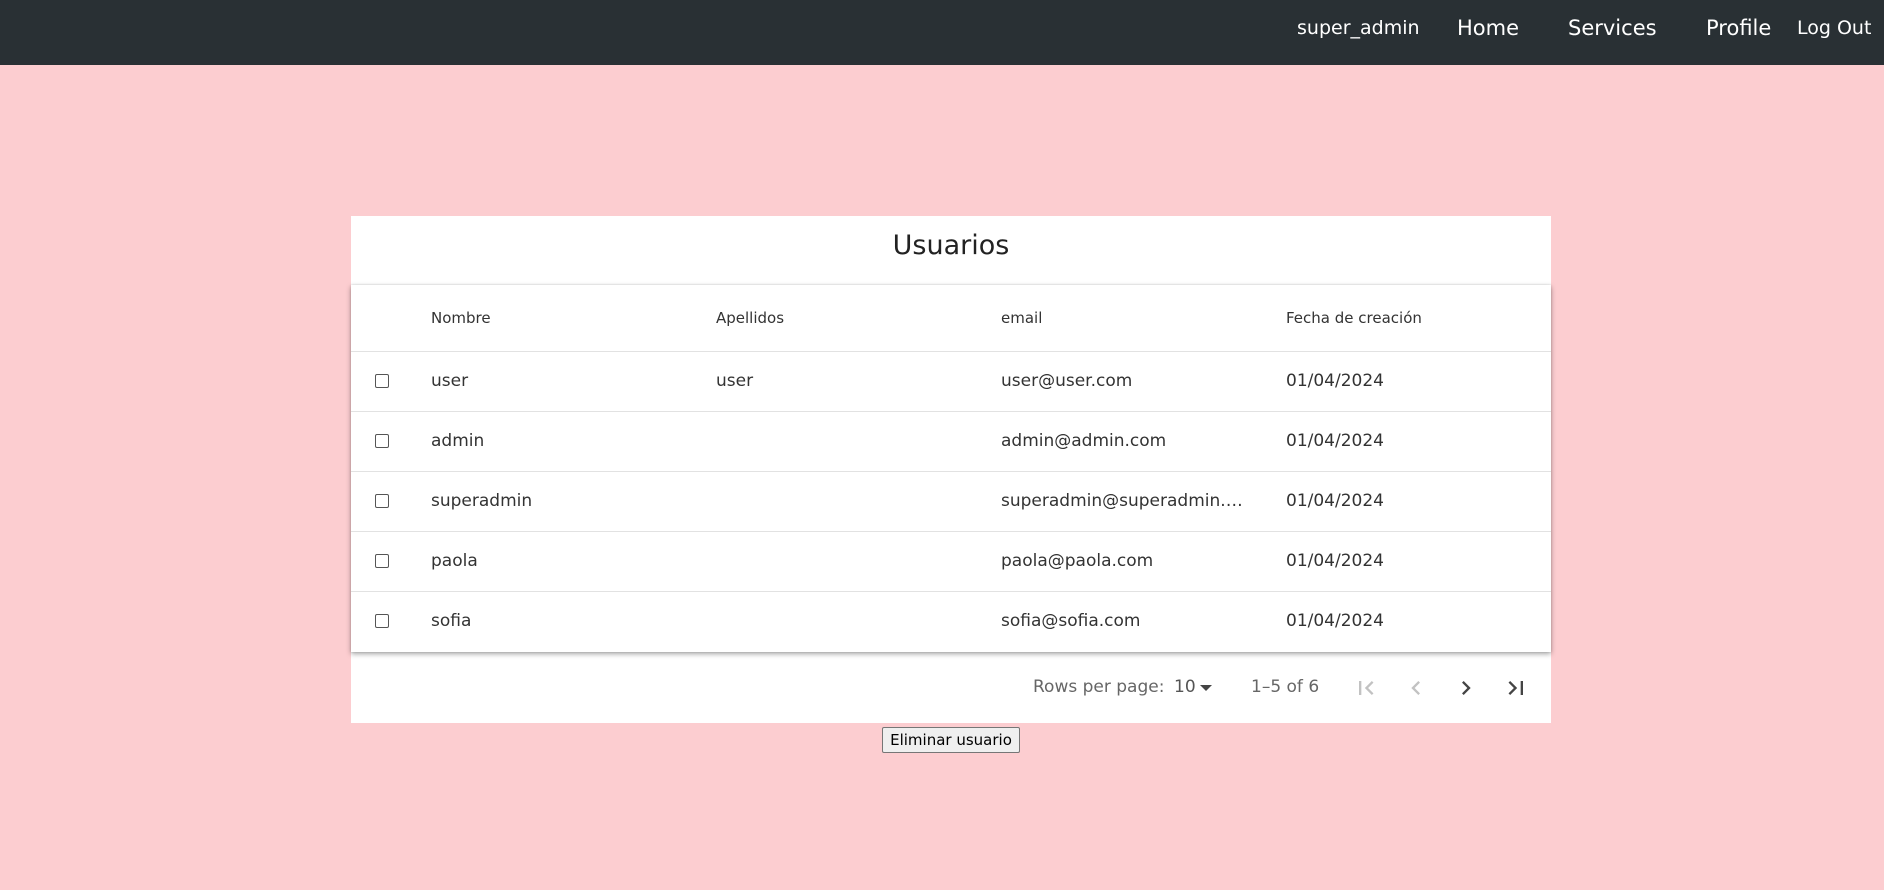 The image size is (1884, 890). I want to click on cell-nombre: user, so click(450, 381).